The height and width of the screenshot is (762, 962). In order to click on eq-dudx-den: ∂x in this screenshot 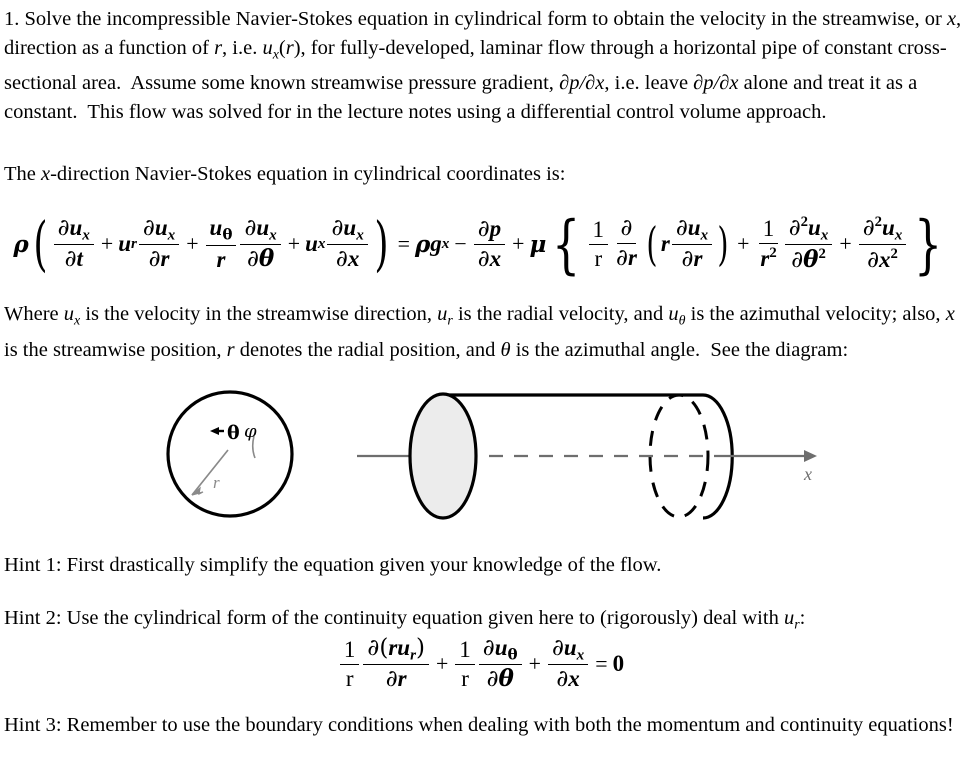, I will do `click(347, 259)`.